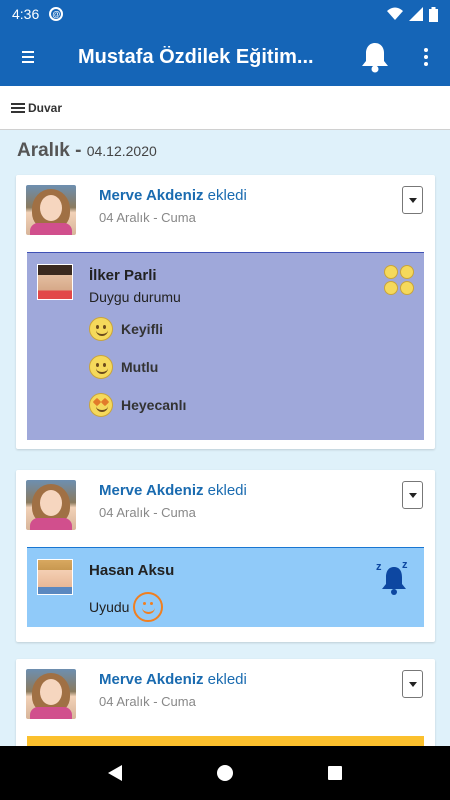  I want to click on system-nav-bar, so click(225, 773).